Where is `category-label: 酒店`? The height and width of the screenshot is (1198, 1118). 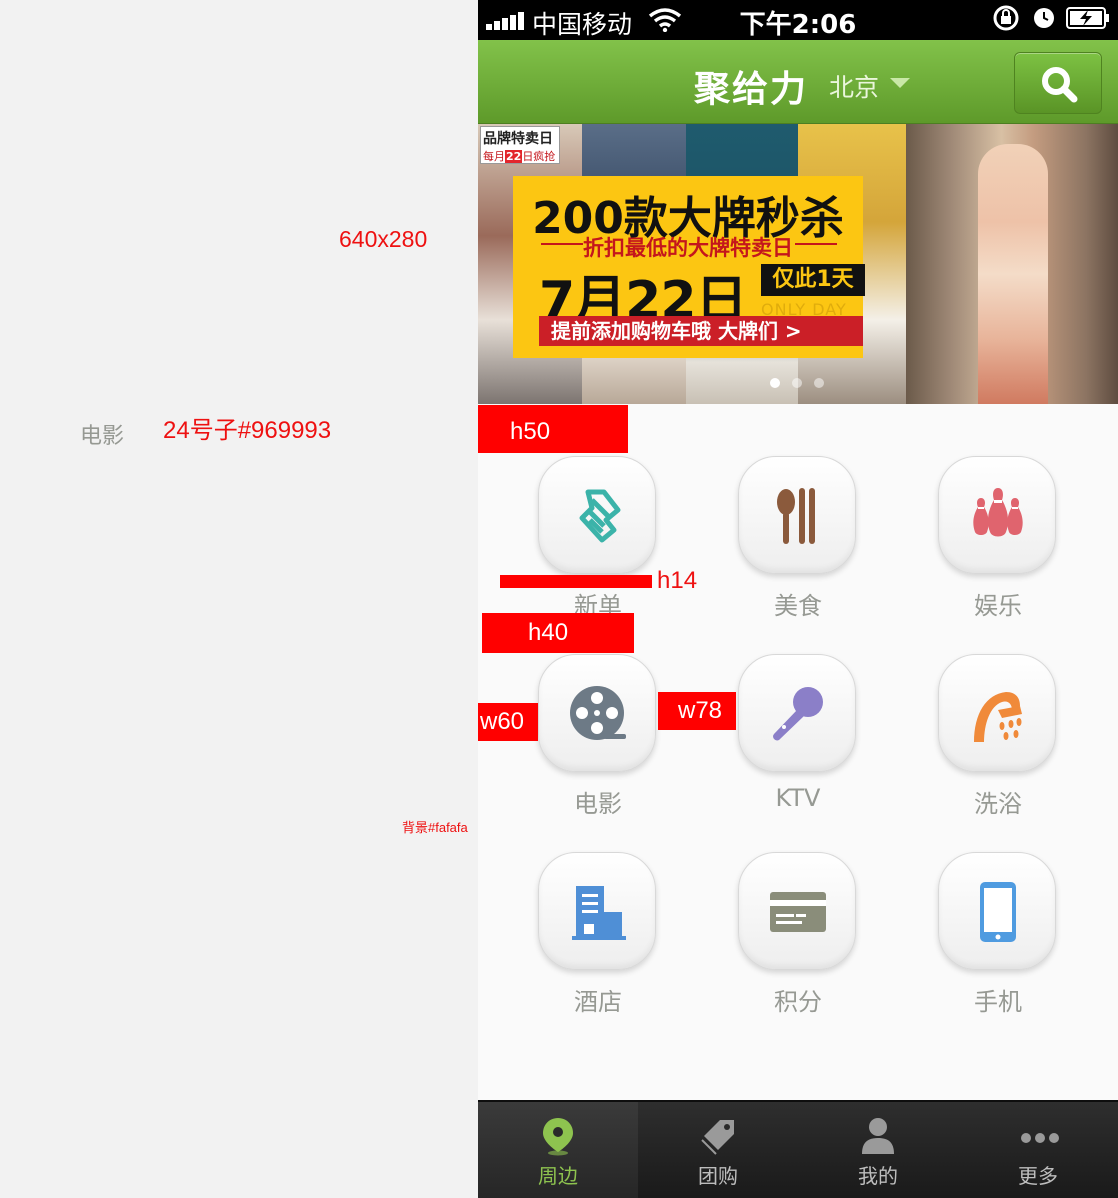 category-label: 酒店 is located at coordinates (598, 1002).